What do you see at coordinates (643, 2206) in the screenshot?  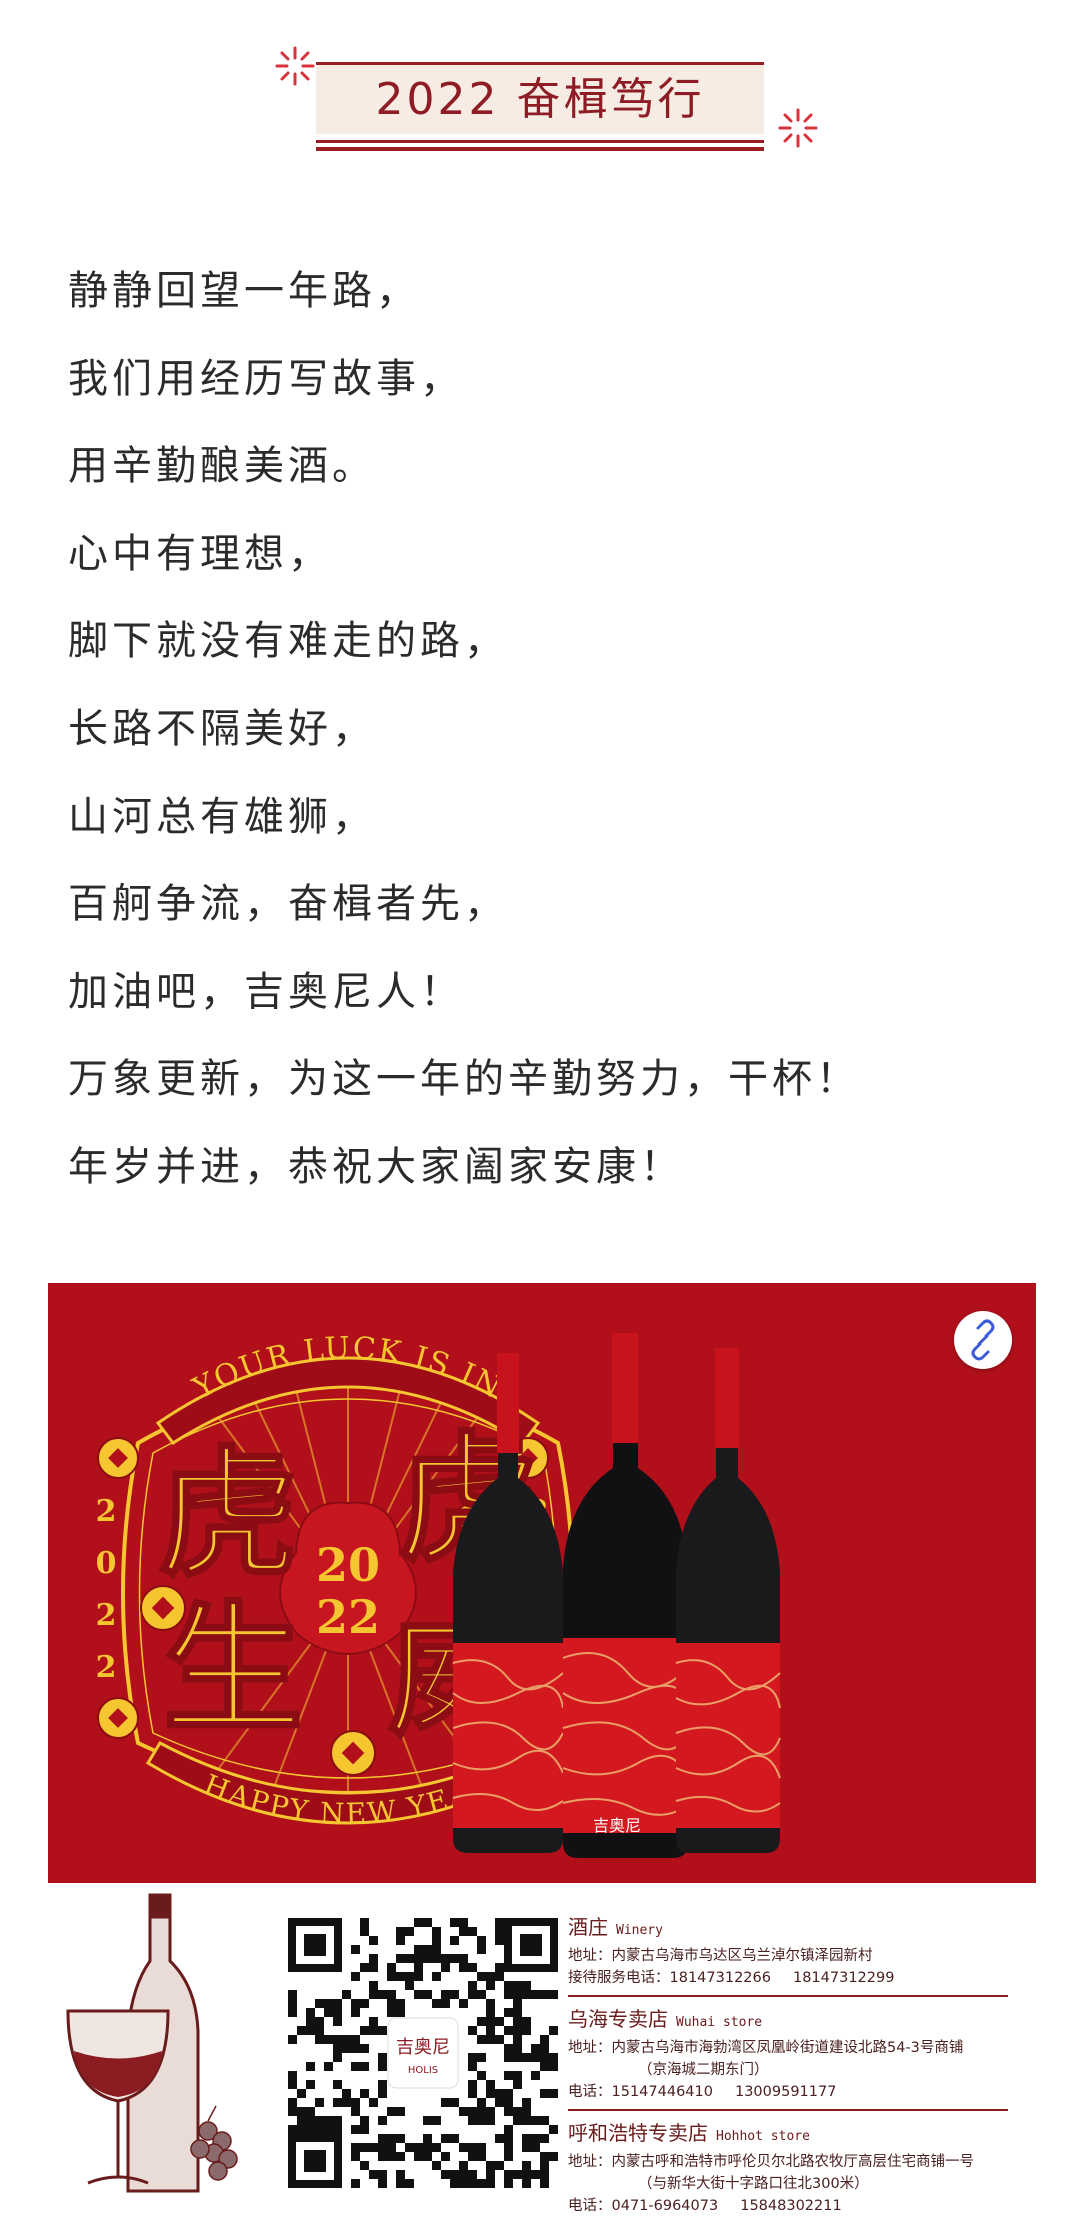 I see `store-phone: 电话：0471-6964073` at bounding box center [643, 2206].